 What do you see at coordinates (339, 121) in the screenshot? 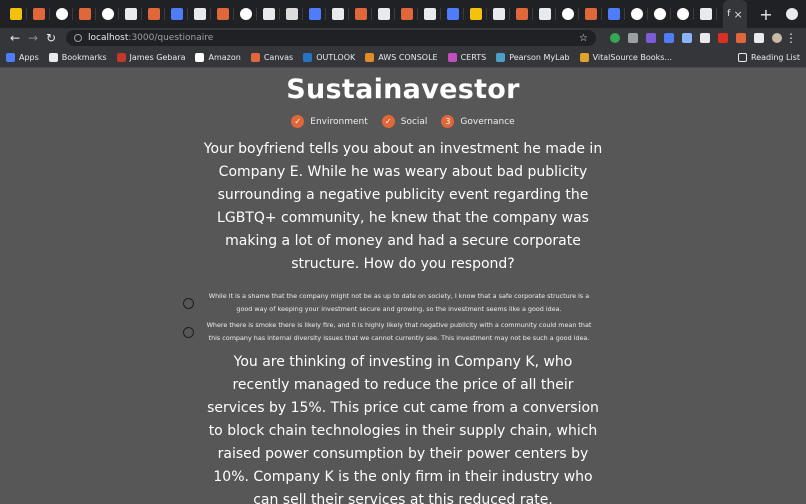
I see `step-label: Environment` at bounding box center [339, 121].